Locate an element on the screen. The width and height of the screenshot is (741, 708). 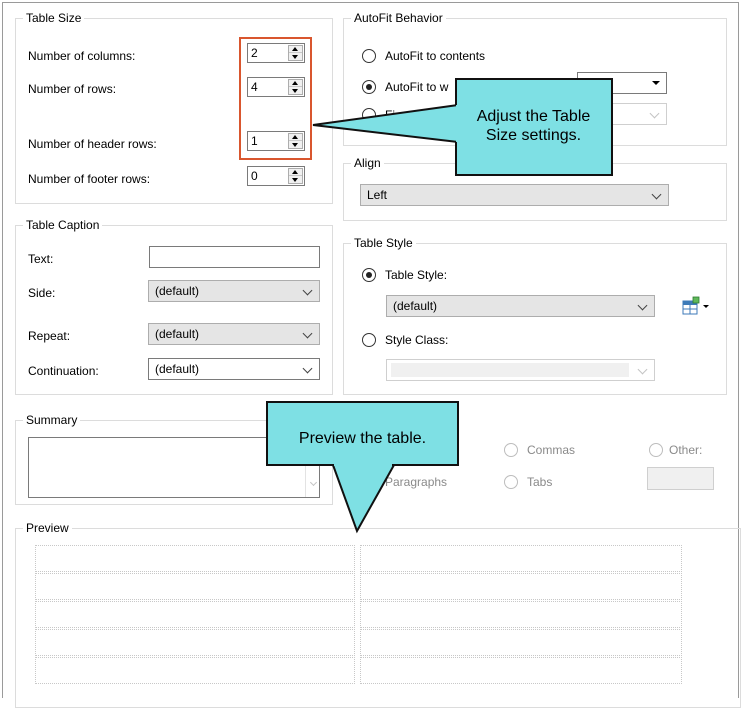
style-class-dropdown is located at coordinates (520, 370).